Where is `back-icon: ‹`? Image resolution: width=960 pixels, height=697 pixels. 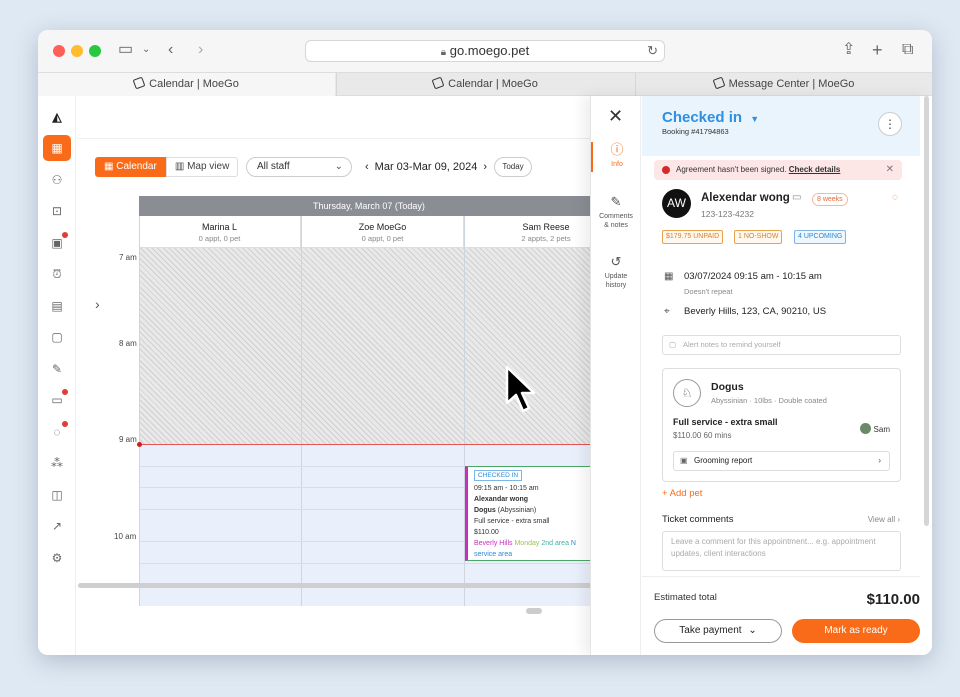 back-icon: ‹ is located at coordinates (170, 50).